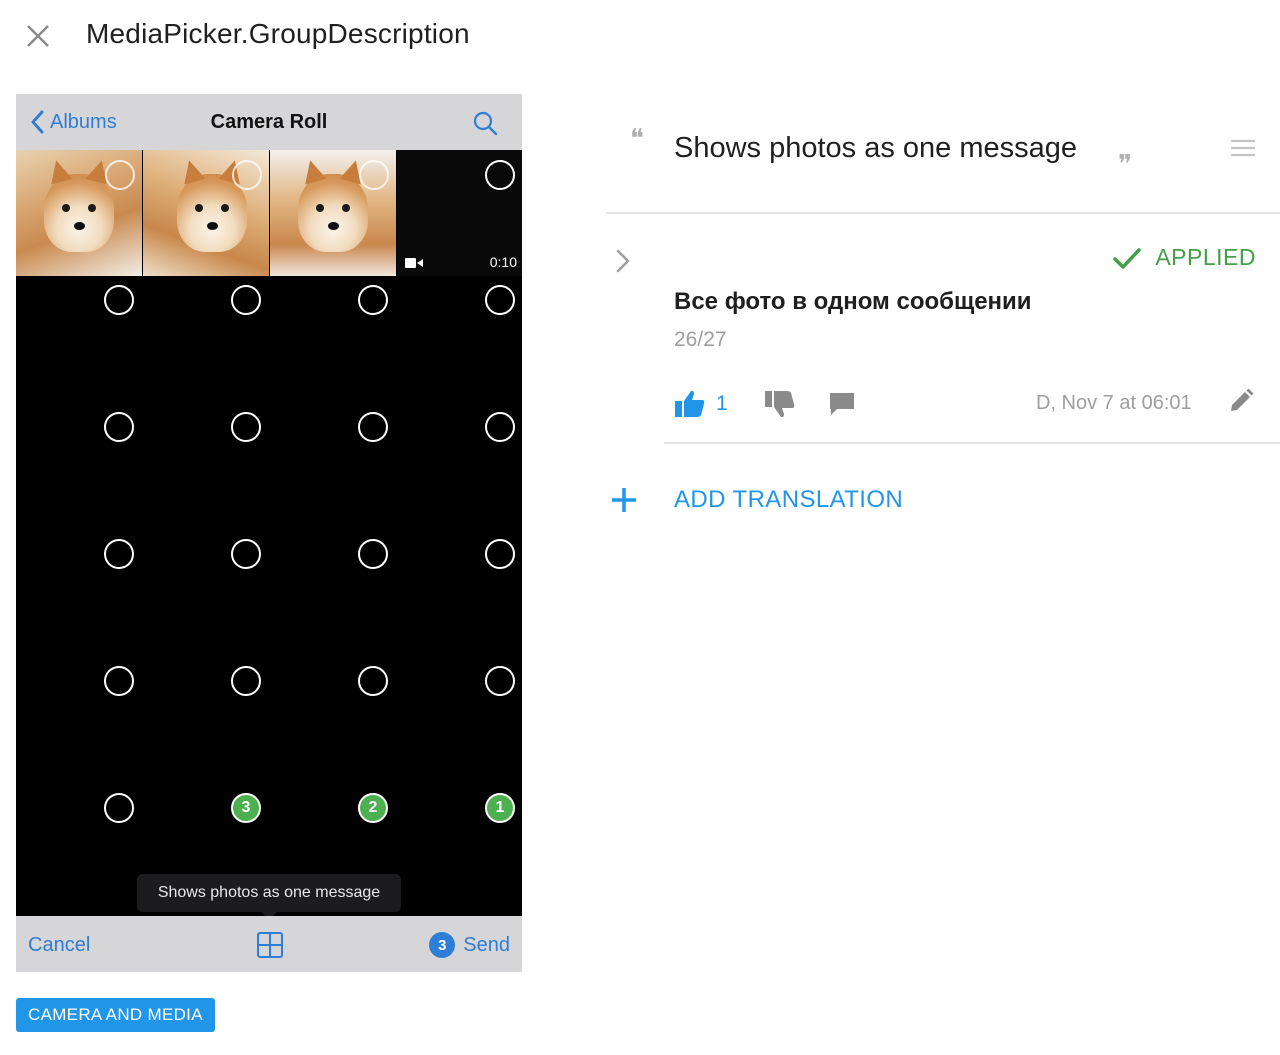  Describe the element at coordinates (624, 500) in the screenshot. I see `plus-icon` at that location.